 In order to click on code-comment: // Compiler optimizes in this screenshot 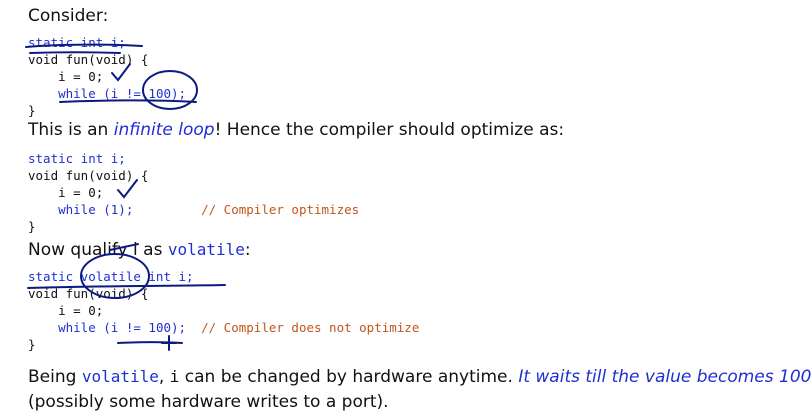, I will do `click(280, 209)`.